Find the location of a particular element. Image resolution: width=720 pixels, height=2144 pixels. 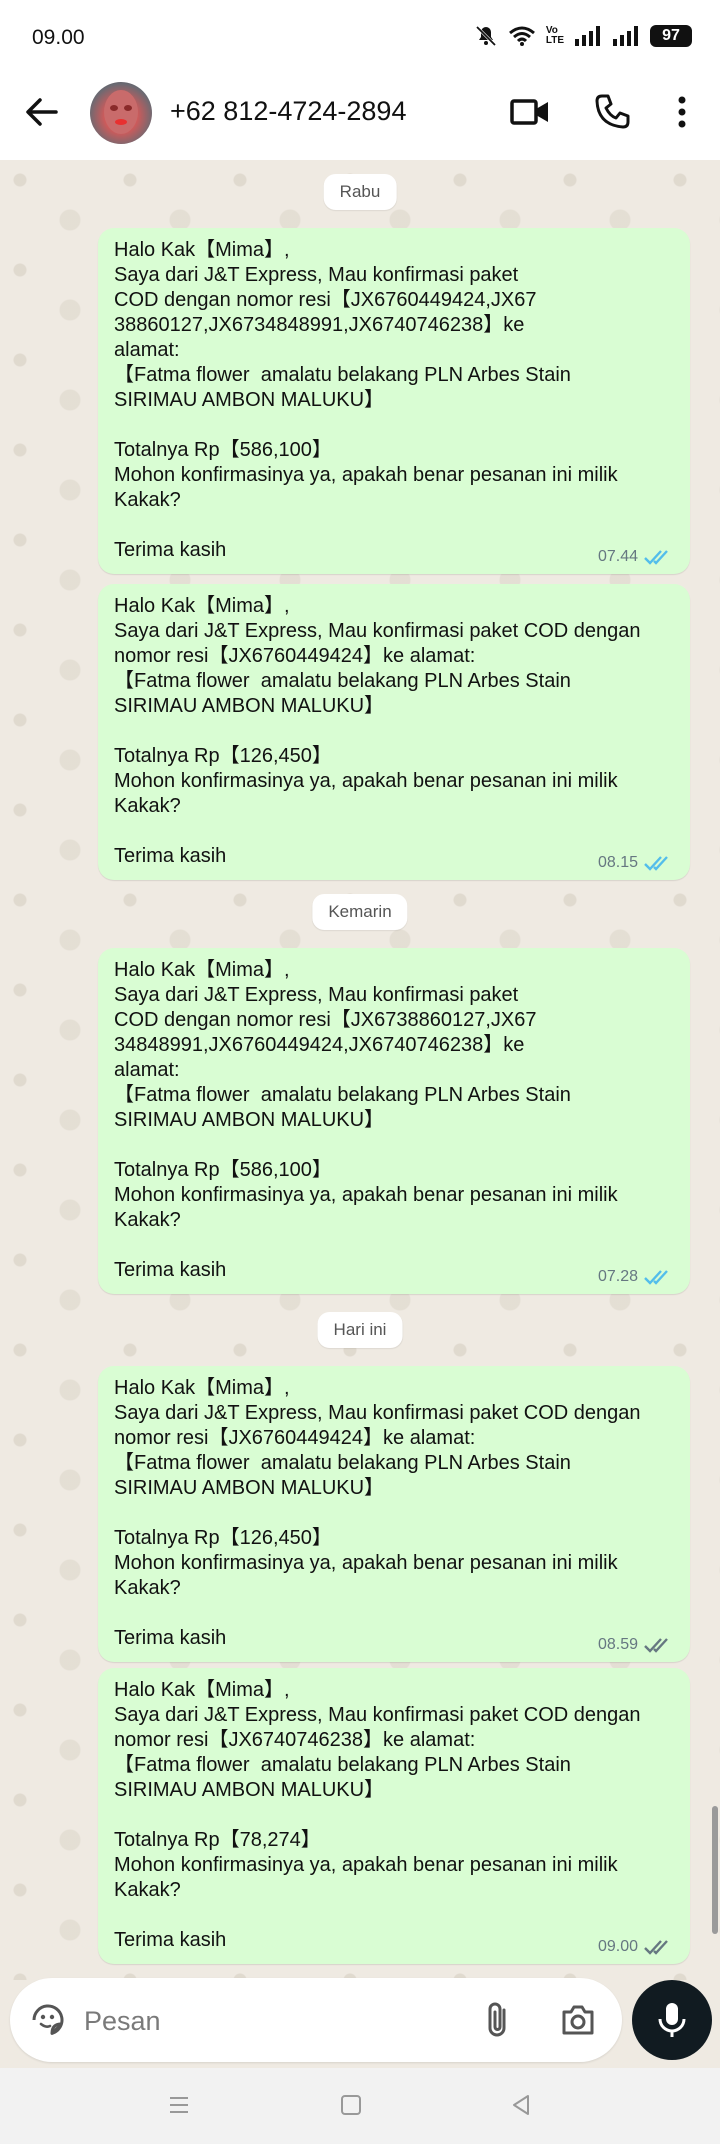

scrollbar is located at coordinates (715, 1870).